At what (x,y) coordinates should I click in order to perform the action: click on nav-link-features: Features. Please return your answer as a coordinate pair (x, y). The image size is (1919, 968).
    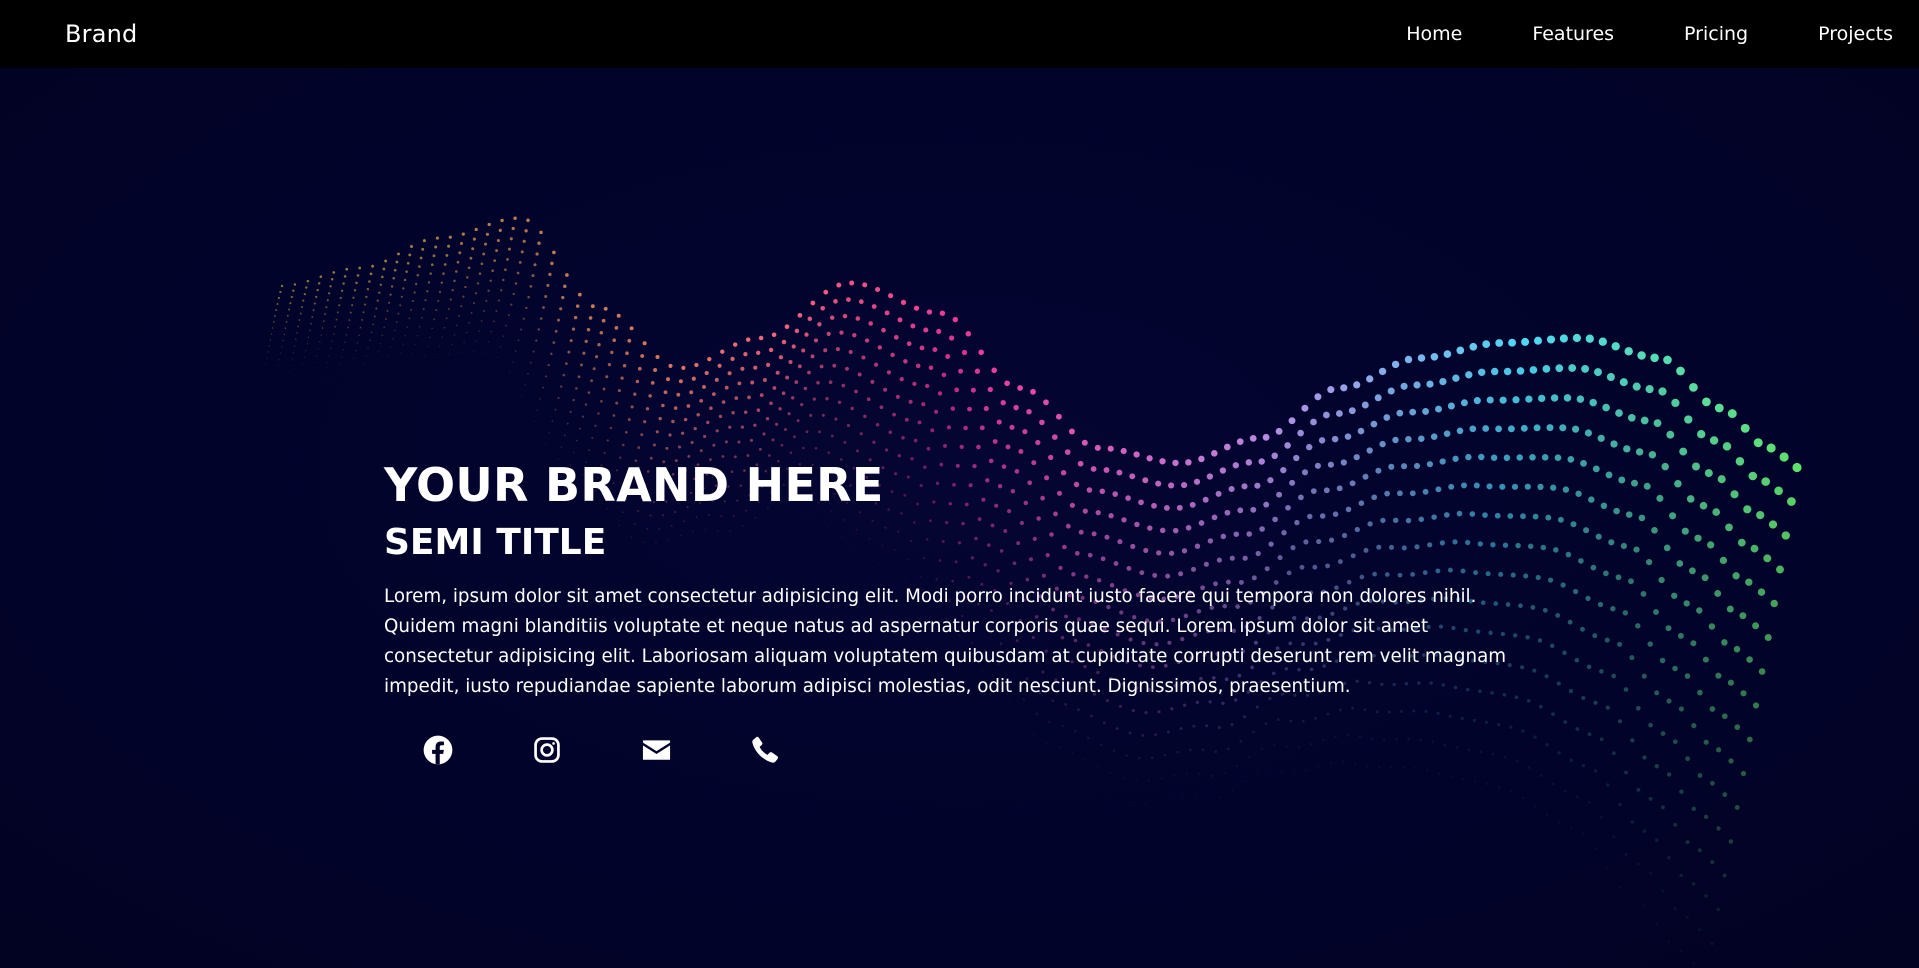
    Looking at the image, I should click on (1573, 34).